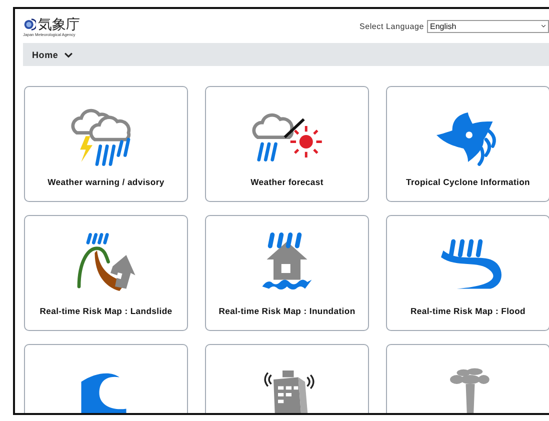  What do you see at coordinates (287, 144) in the screenshot?
I see `menu-tile: Weather forecast` at bounding box center [287, 144].